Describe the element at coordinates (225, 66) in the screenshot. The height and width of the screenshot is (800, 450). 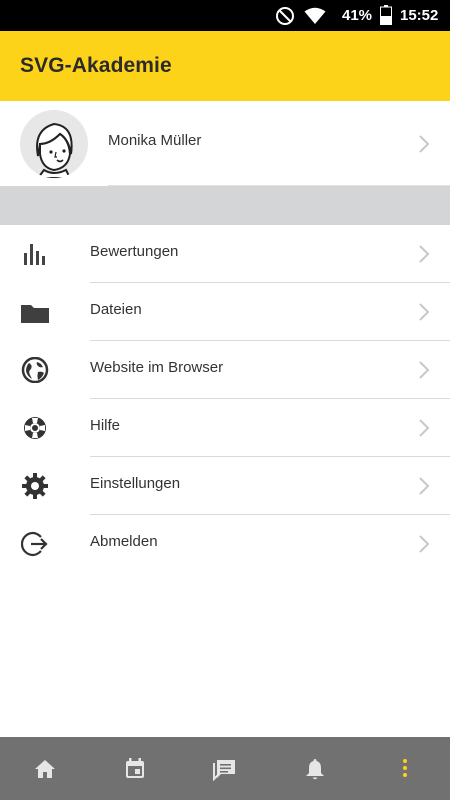
I see `app-bar: SVG-Akademie` at that location.